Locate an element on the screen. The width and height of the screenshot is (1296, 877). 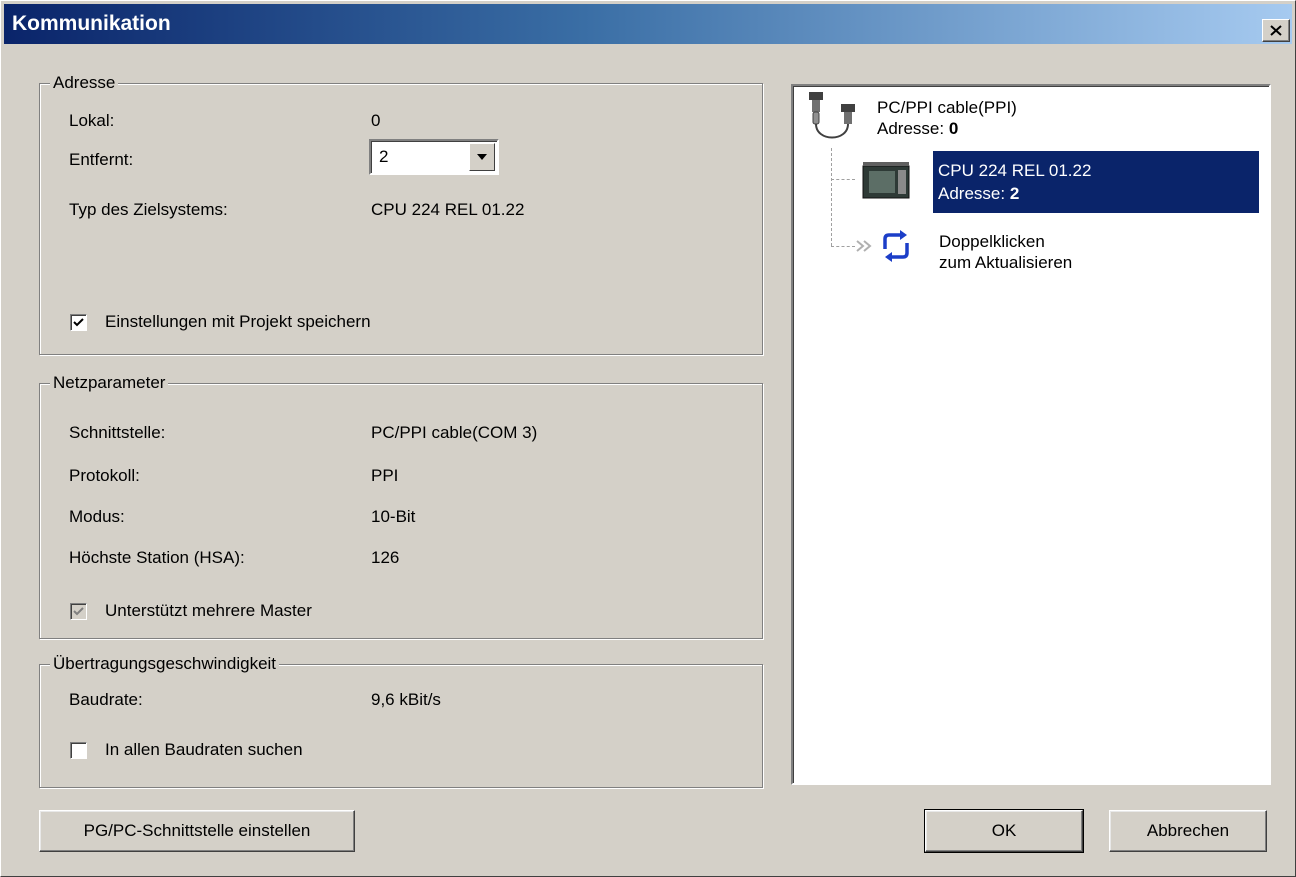
target-type-label: Typ des Zielsystems: is located at coordinates (148, 209).